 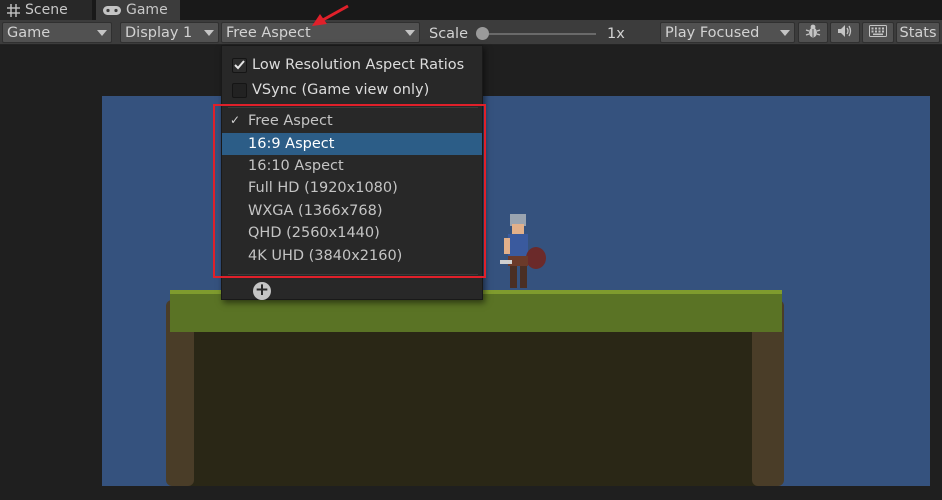 I want to click on mute-audio-button, so click(x=845, y=32).